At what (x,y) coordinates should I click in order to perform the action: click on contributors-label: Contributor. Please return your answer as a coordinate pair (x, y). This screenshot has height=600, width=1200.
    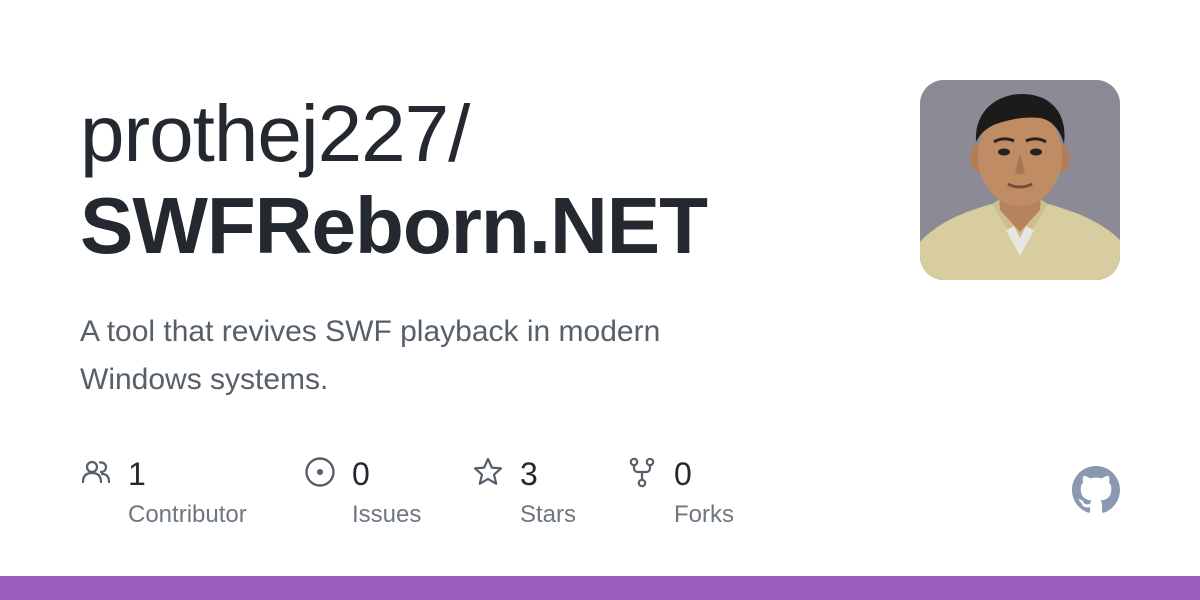
    Looking at the image, I should click on (187, 514).